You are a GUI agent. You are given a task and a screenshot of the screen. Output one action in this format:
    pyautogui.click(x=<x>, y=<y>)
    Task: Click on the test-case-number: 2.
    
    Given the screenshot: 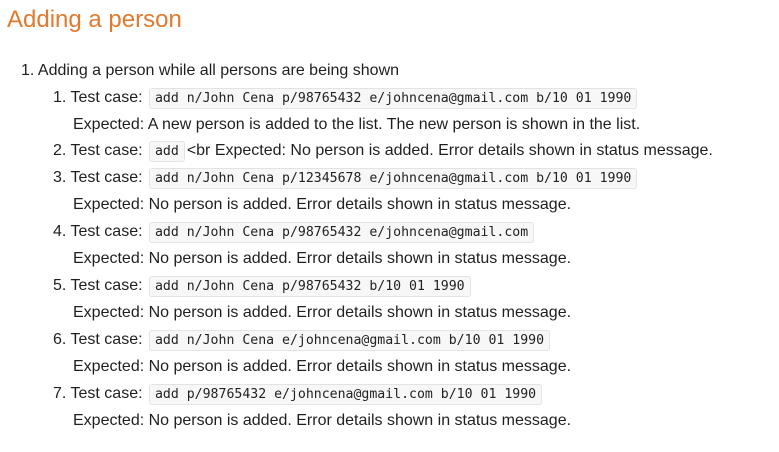 What is the action you would take?
    pyautogui.click(x=60, y=150)
    